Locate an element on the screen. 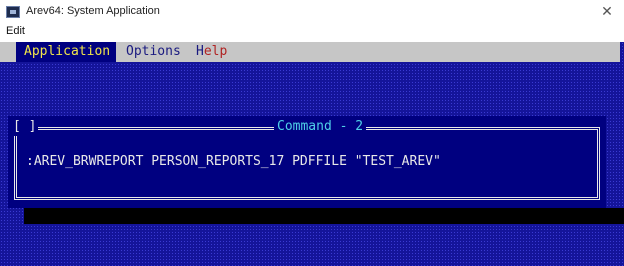  dialog-title: Command - 2 is located at coordinates (320, 127).